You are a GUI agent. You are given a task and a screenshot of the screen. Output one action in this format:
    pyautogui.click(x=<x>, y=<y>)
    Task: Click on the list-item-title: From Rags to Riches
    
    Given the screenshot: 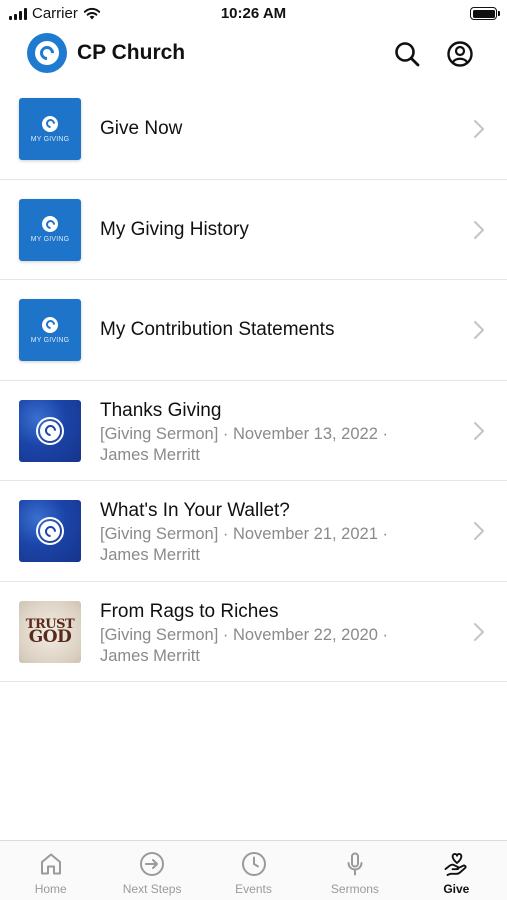 What is the action you would take?
    pyautogui.click(x=189, y=611)
    